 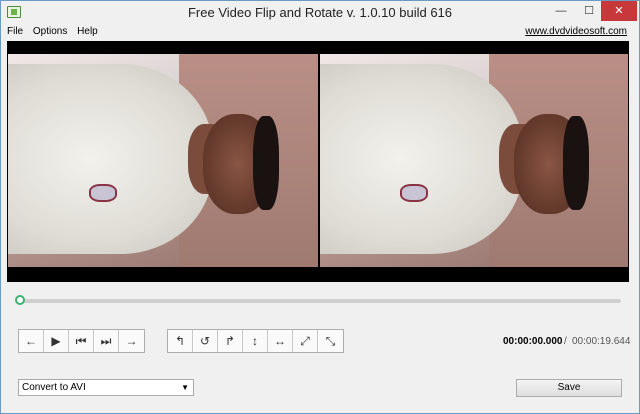 I want to click on skip-start-icon: ⏮, so click(x=81, y=341).